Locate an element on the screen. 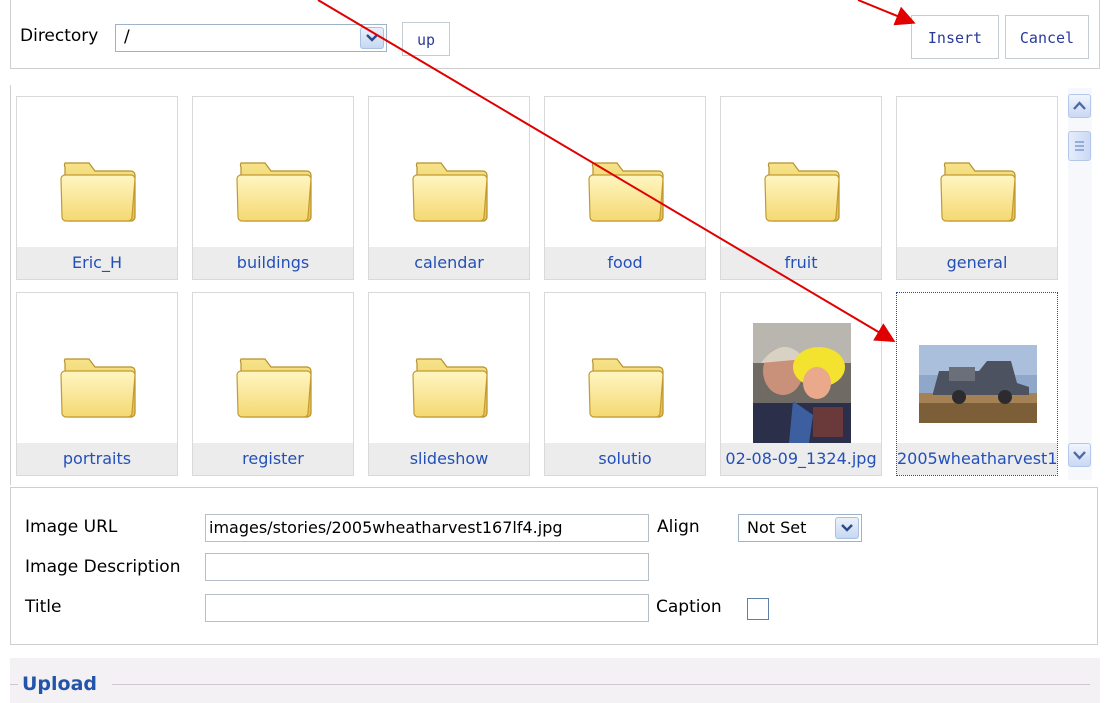 The width and height of the screenshot is (1118, 703). folder-tile-register: register is located at coordinates (273, 384).